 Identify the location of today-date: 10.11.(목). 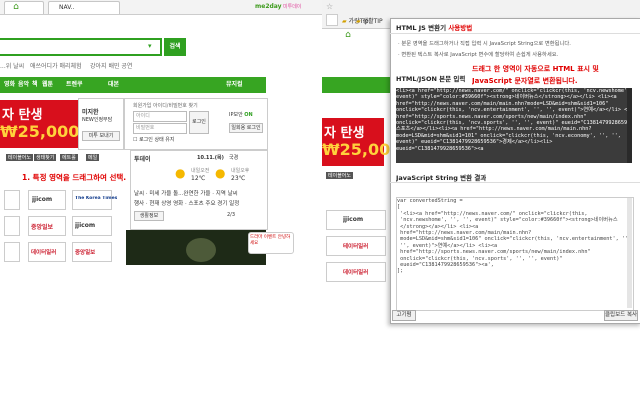
(210, 158).